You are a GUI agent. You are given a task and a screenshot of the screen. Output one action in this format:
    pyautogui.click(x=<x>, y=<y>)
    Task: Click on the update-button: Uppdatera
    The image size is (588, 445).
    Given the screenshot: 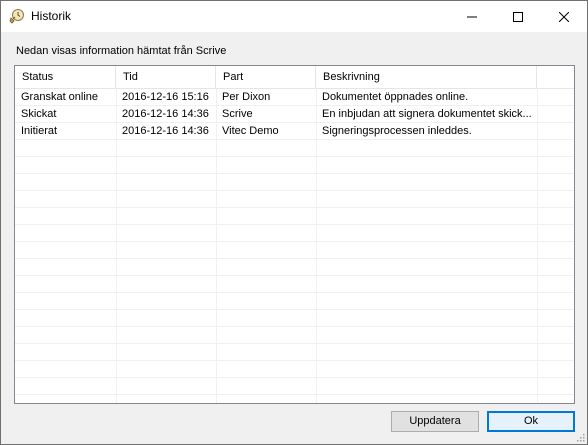 What is the action you would take?
    pyautogui.click(x=435, y=421)
    